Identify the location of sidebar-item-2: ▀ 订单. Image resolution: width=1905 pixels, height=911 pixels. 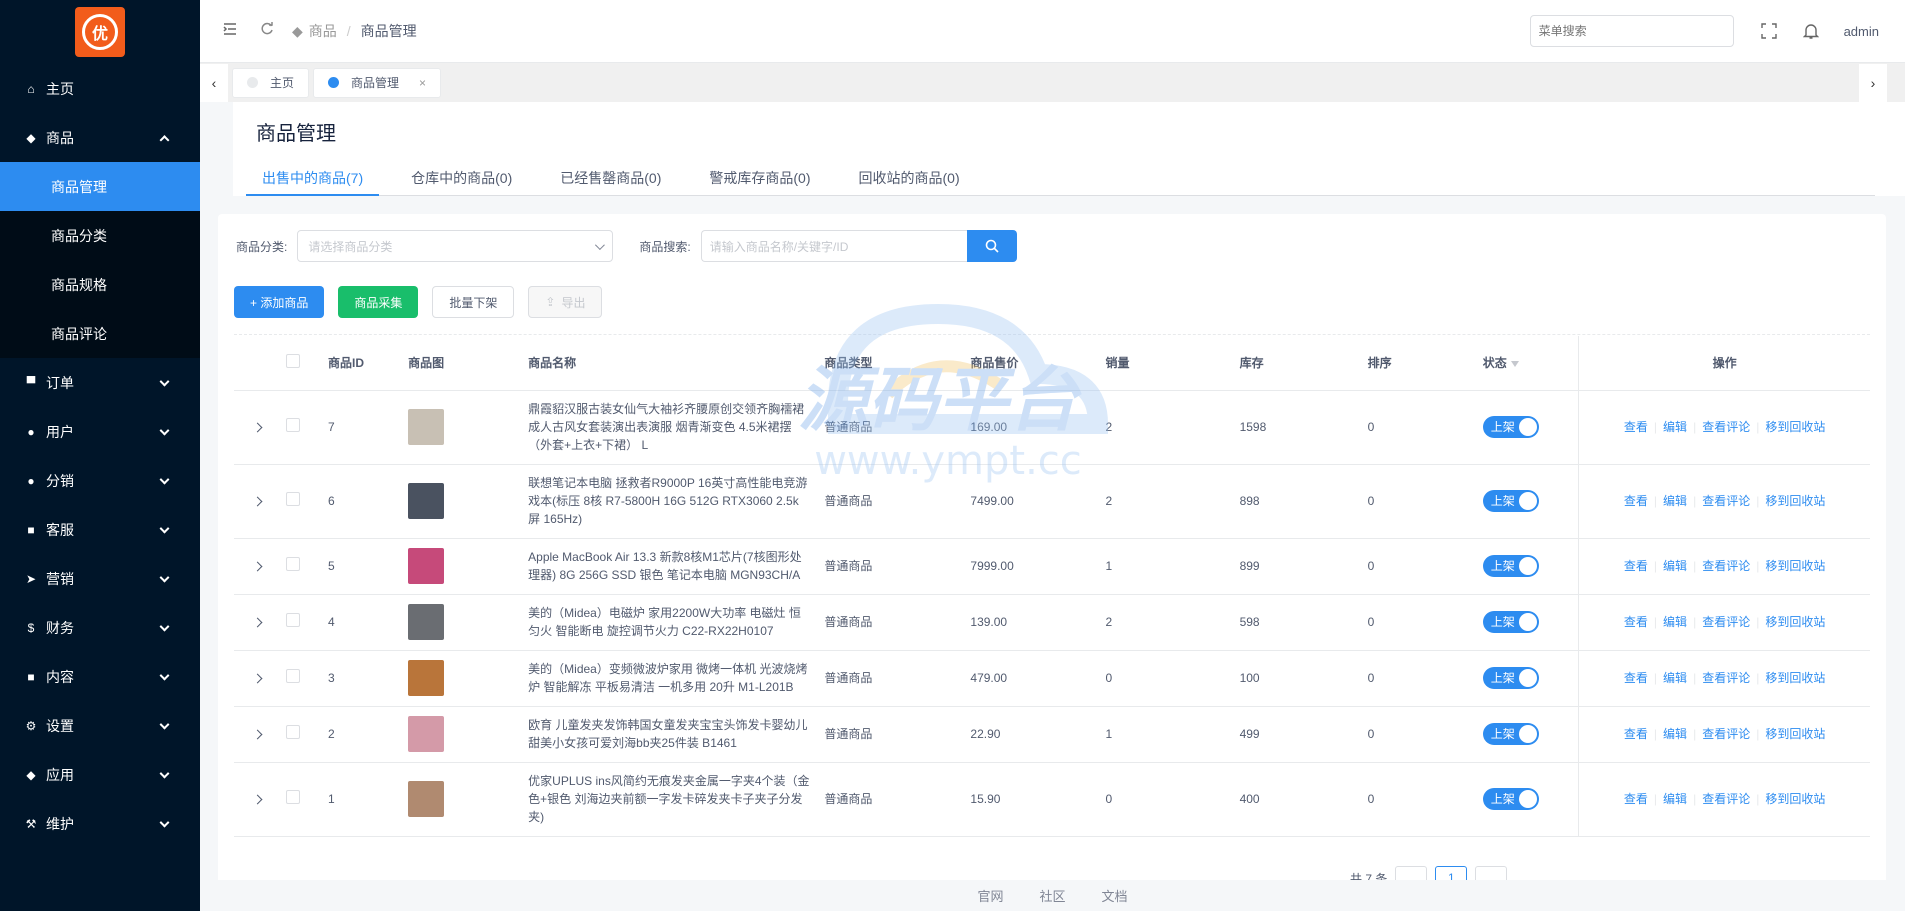
(100, 382).